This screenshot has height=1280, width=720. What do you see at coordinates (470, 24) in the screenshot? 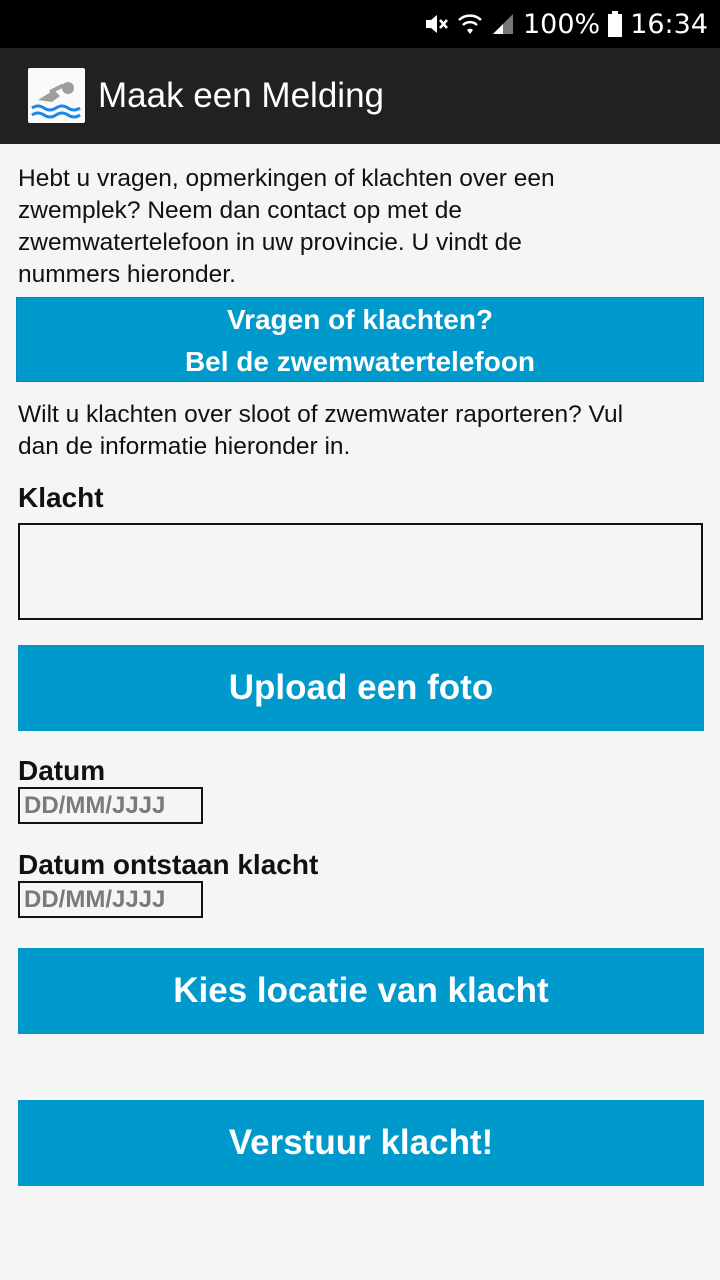
I see `wifi-icon` at bounding box center [470, 24].